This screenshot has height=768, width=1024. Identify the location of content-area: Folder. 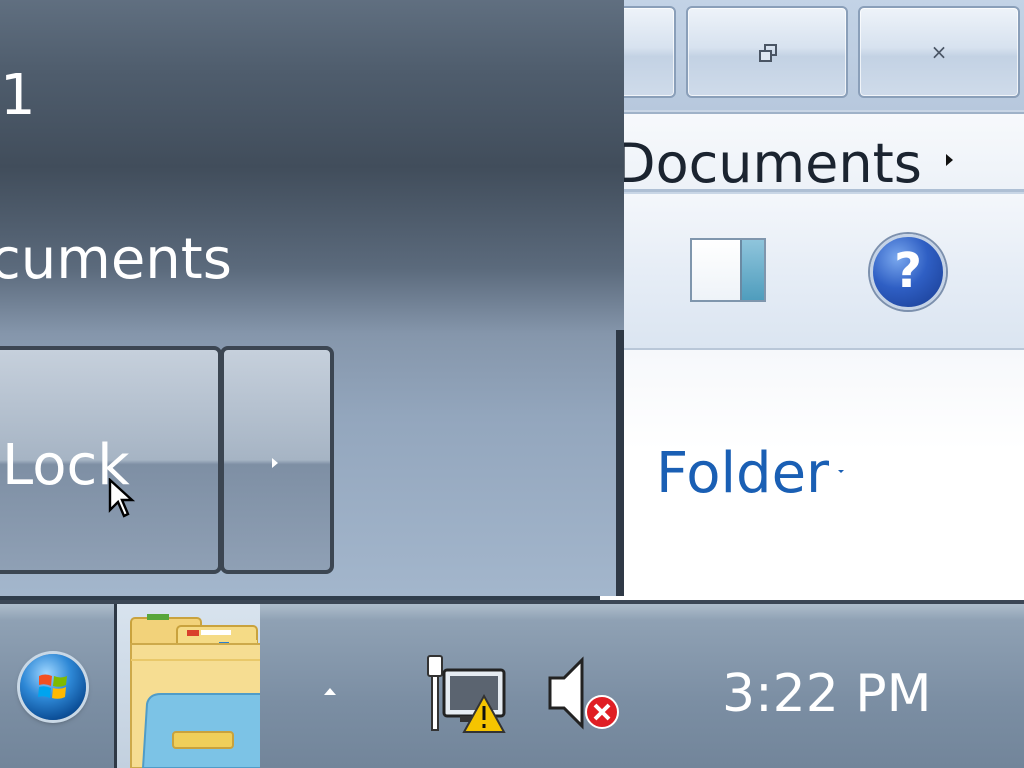
(812, 475).